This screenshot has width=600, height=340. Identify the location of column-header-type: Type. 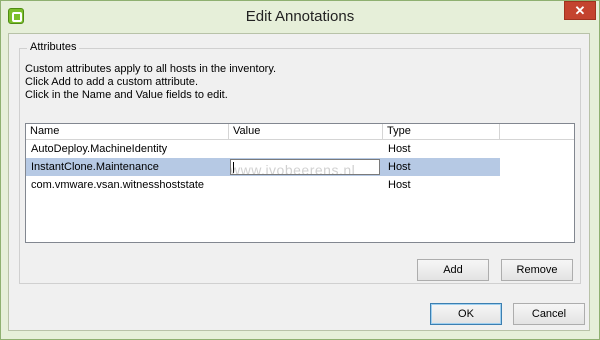
(441, 131).